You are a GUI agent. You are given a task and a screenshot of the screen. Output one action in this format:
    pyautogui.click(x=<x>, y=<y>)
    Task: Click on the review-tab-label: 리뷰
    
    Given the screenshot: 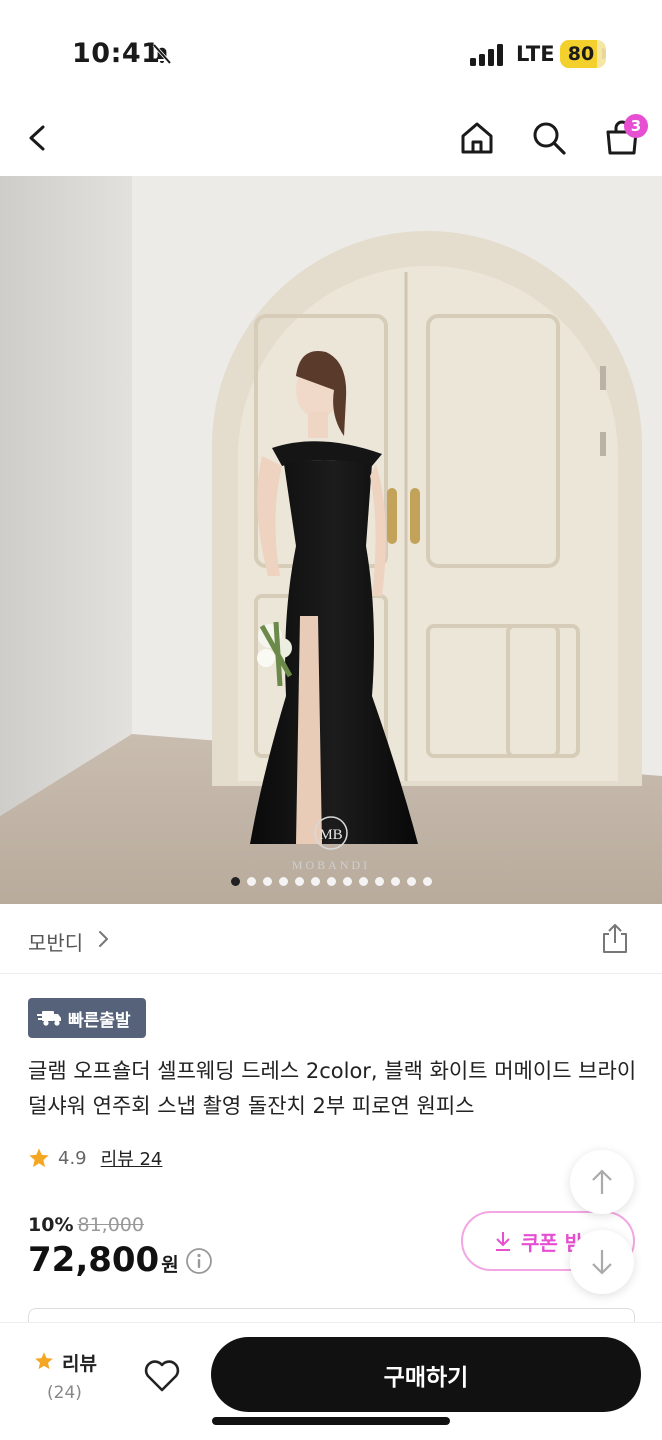 What is the action you would take?
    pyautogui.click(x=79, y=1364)
    